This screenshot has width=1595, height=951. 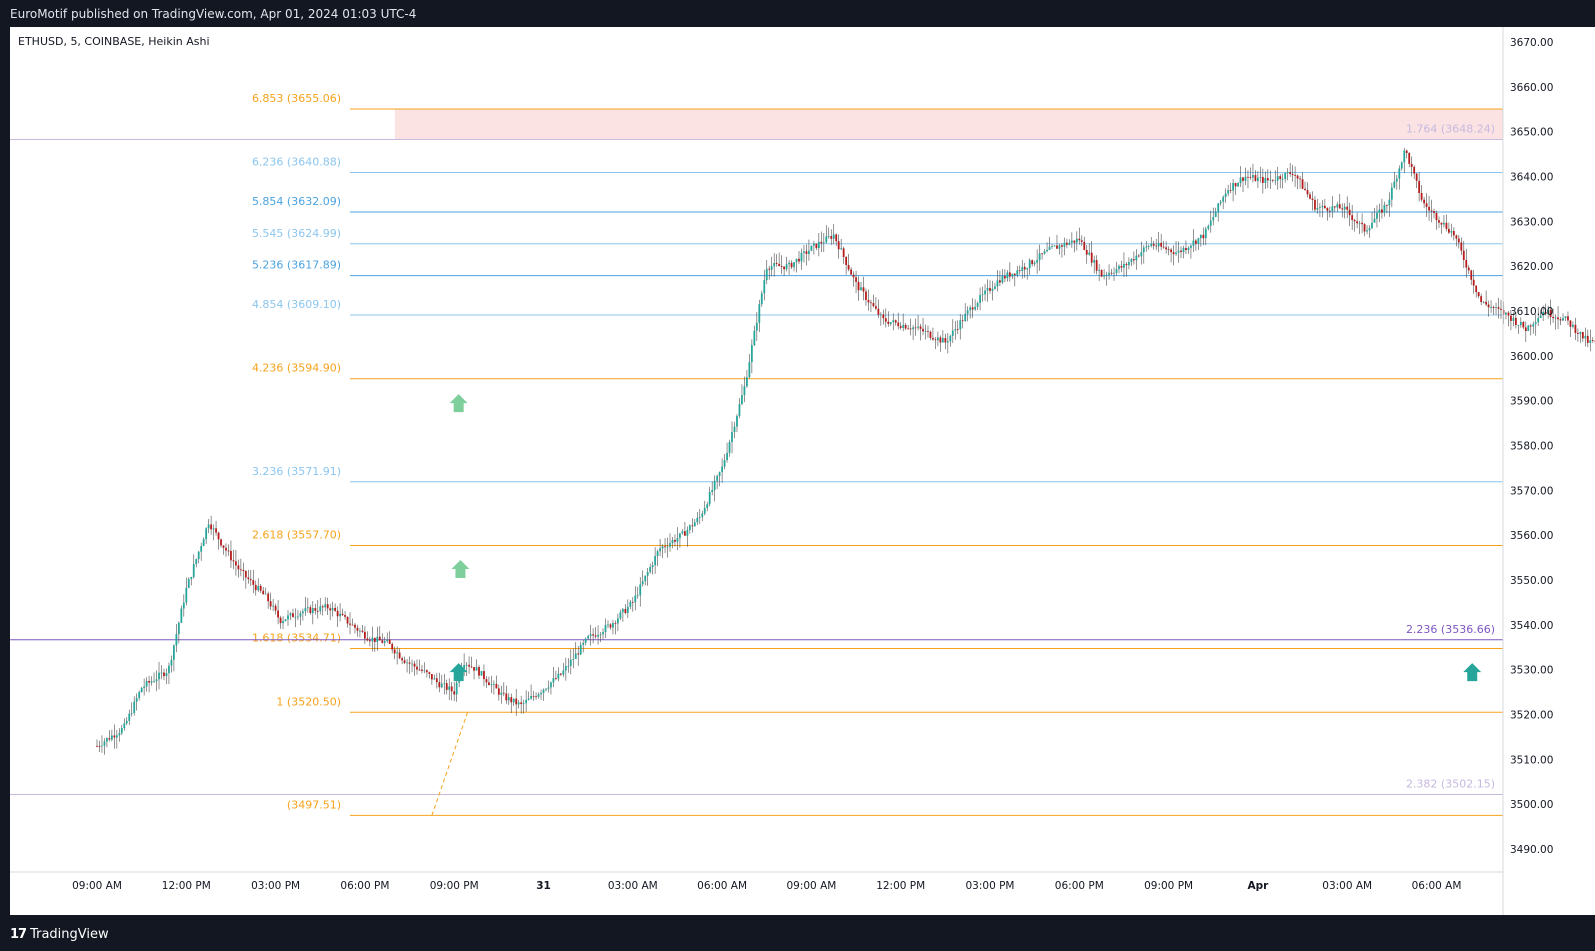 What do you see at coordinates (797, 933) in the screenshot?
I see `footer-bar: 17 TradingView` at bounding box center [797, 933].